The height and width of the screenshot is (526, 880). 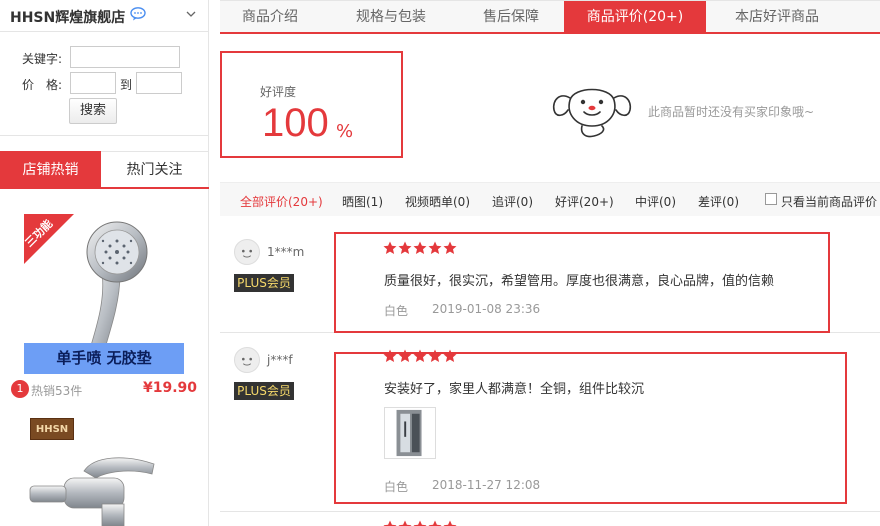 What do you see at coordinates (362, 201) in the screenshot?
I see `filter-photos: 晒图(1)` at bounding box center [362, 201].